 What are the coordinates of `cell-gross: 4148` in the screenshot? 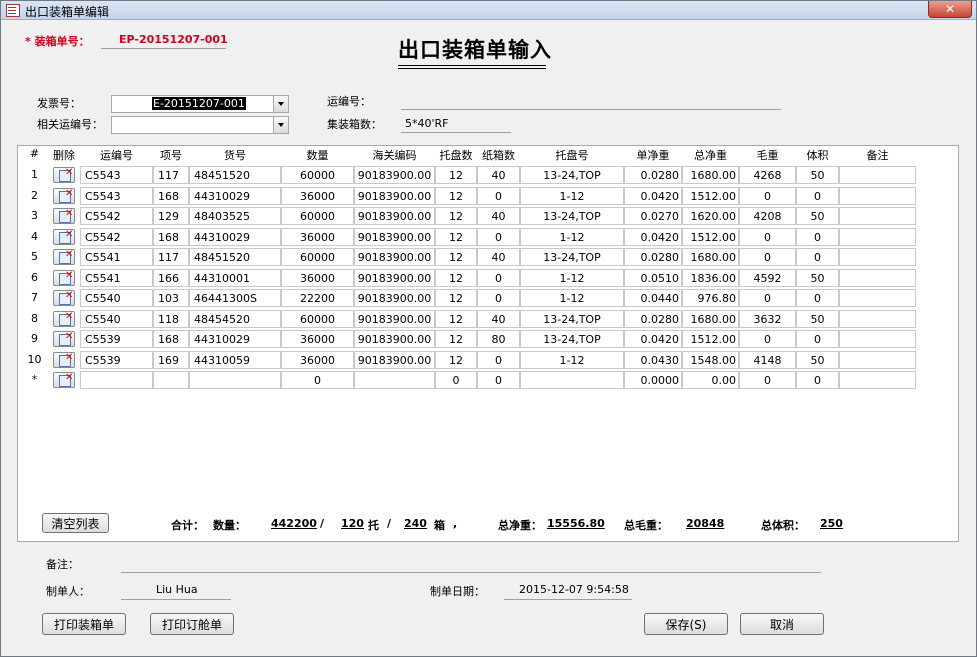 It's located at (767, 360).